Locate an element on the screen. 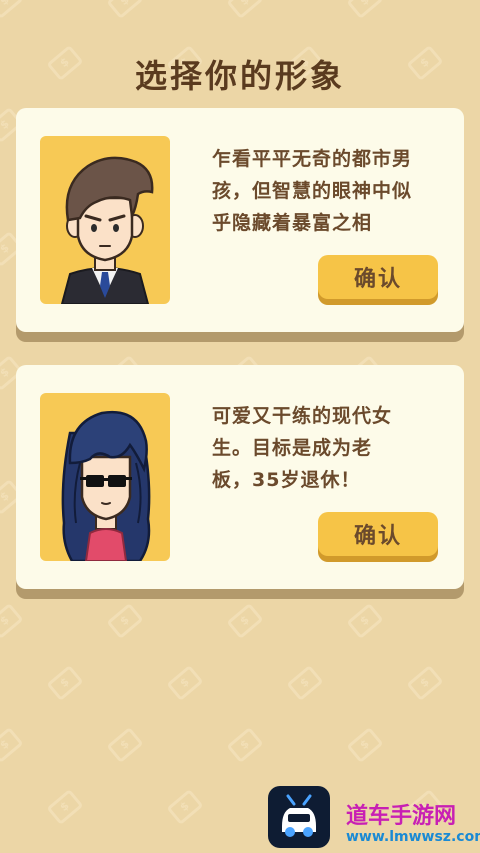  male-portrait is located at coordinates (105, 220).